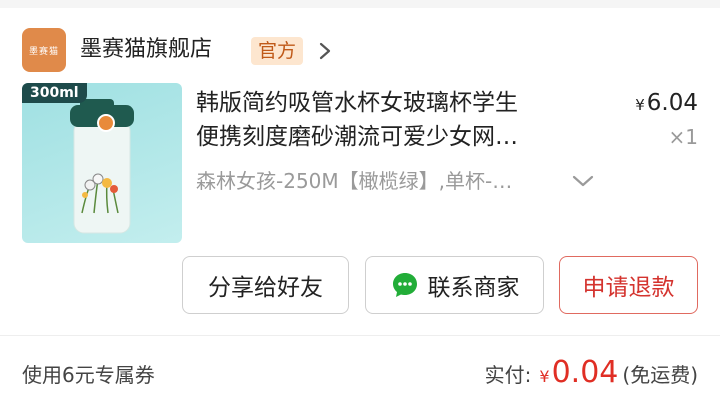  Describe the element at coordinates (628, 288) in the screenshot. I see `refund-button-label: 申请退款` at that location.